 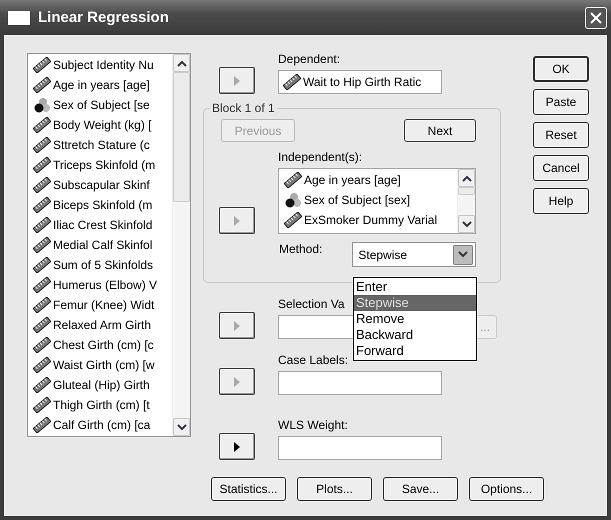 What do you see at coordinates (313, 360) in the screenshot?
I see `field-label: Case Labels:` at bounding box center [313, 360].